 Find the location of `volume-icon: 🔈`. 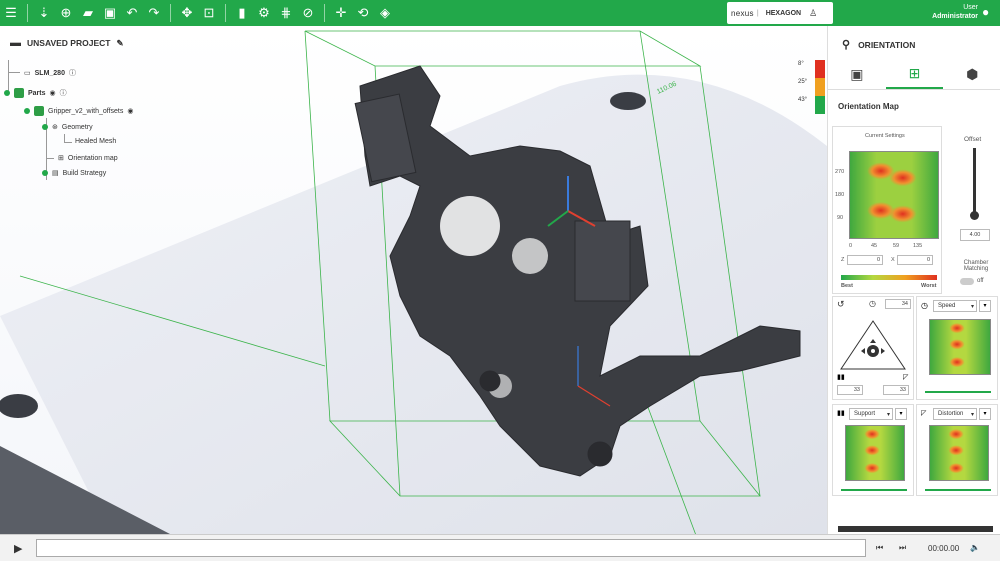

volume-icon: 🔈 is located at coordinates (975, 547).